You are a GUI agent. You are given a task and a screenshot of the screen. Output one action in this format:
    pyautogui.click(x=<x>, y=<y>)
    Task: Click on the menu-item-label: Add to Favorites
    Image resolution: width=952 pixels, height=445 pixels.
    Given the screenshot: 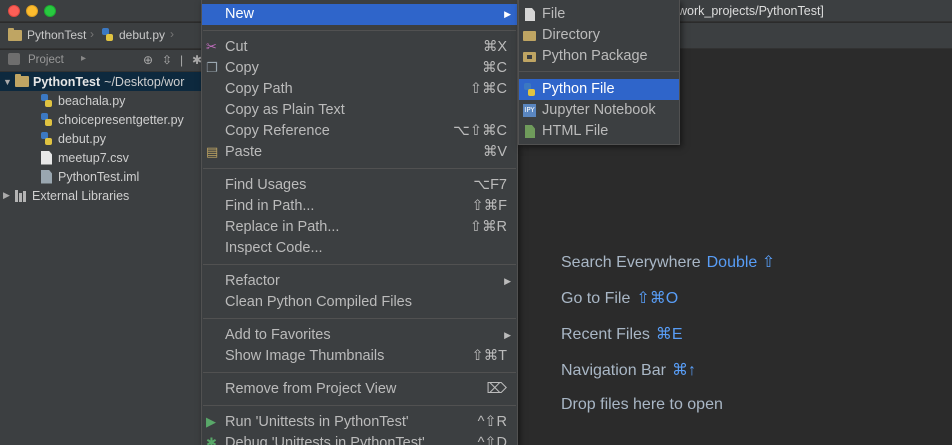 What is the action you would take?
    pyautogui.click(x=278, y=335)
    